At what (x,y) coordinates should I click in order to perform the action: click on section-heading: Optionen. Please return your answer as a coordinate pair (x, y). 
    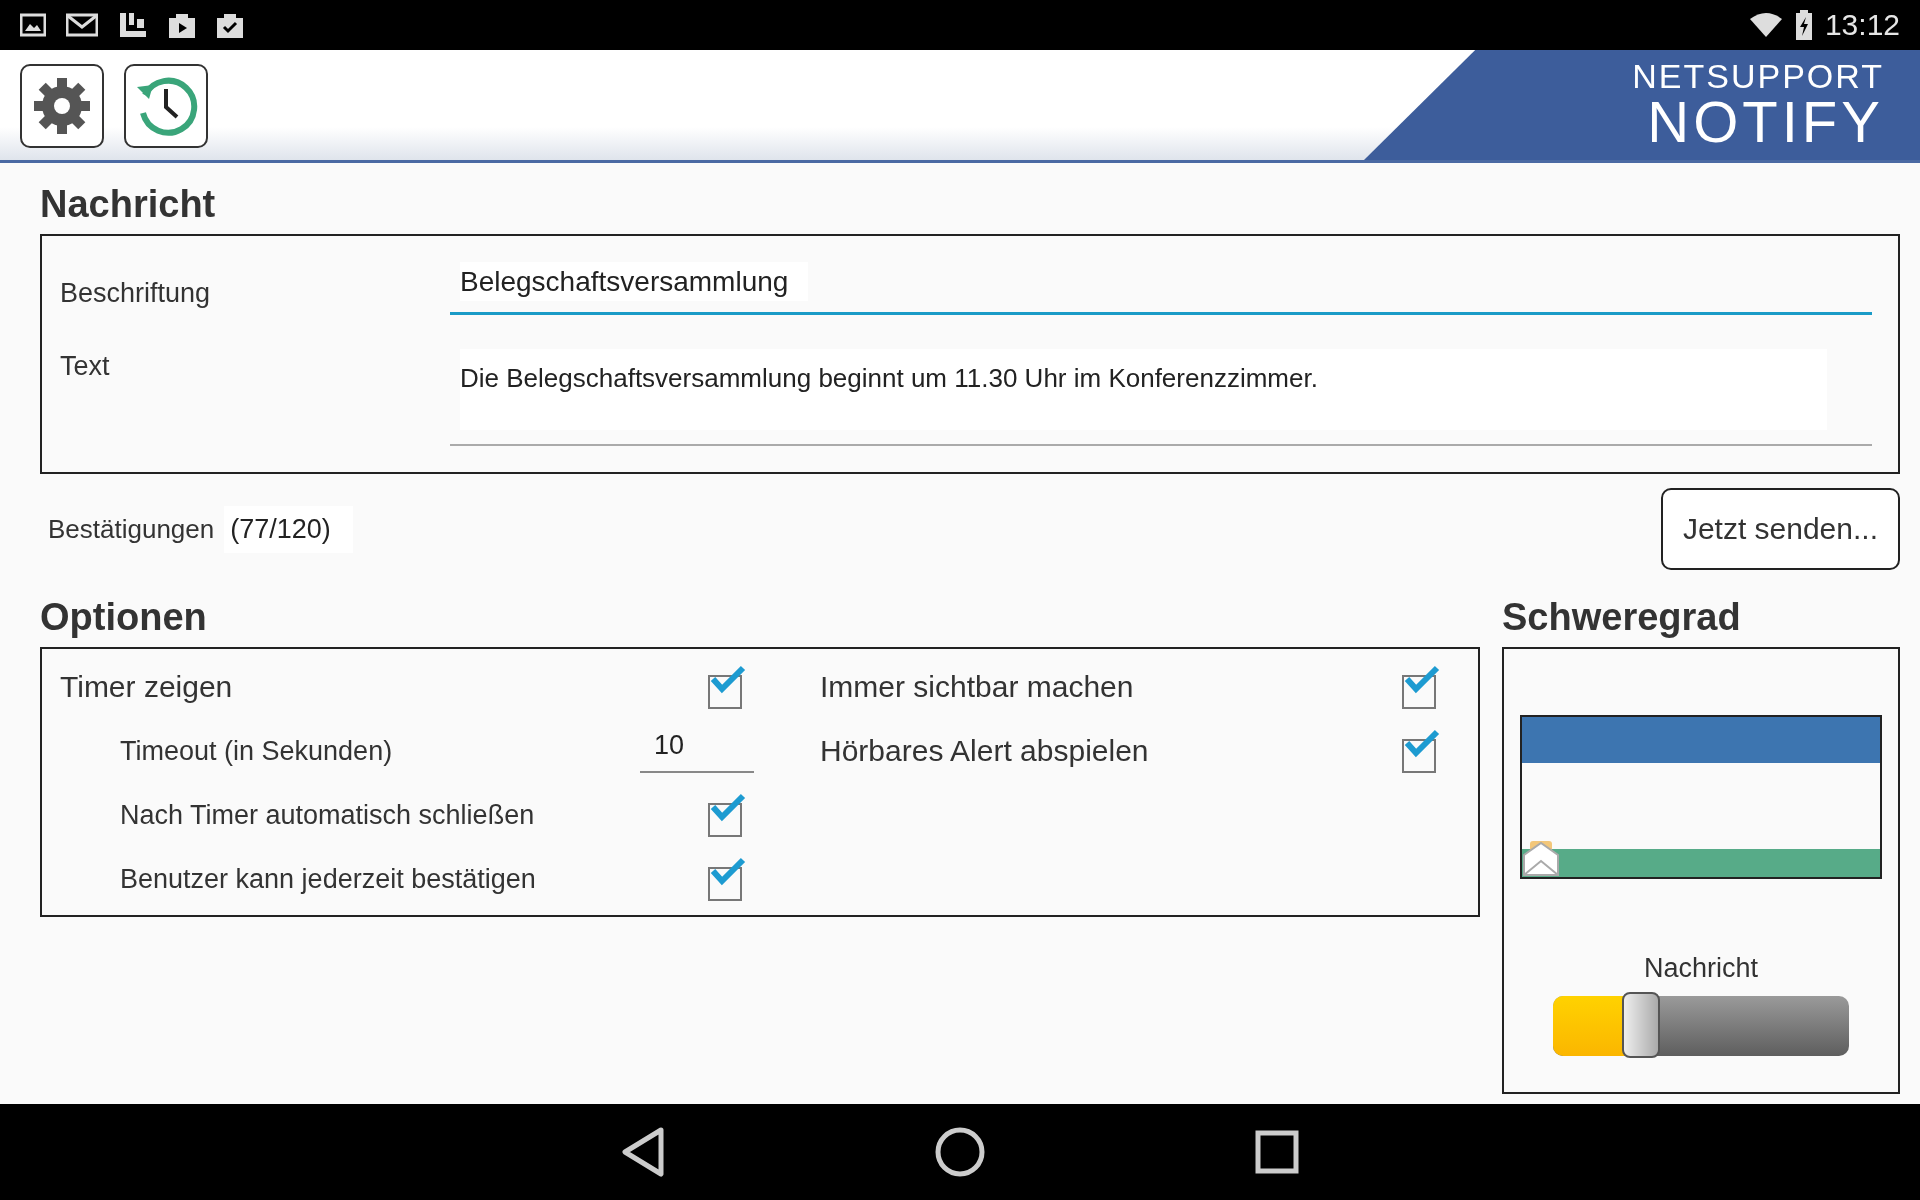
    Looking at the image, I should click on (124, 617).